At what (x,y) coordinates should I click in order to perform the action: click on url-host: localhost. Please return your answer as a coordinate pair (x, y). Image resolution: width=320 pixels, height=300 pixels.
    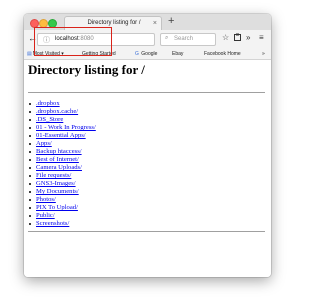
    Looking at the image, I should click on (67, 39).